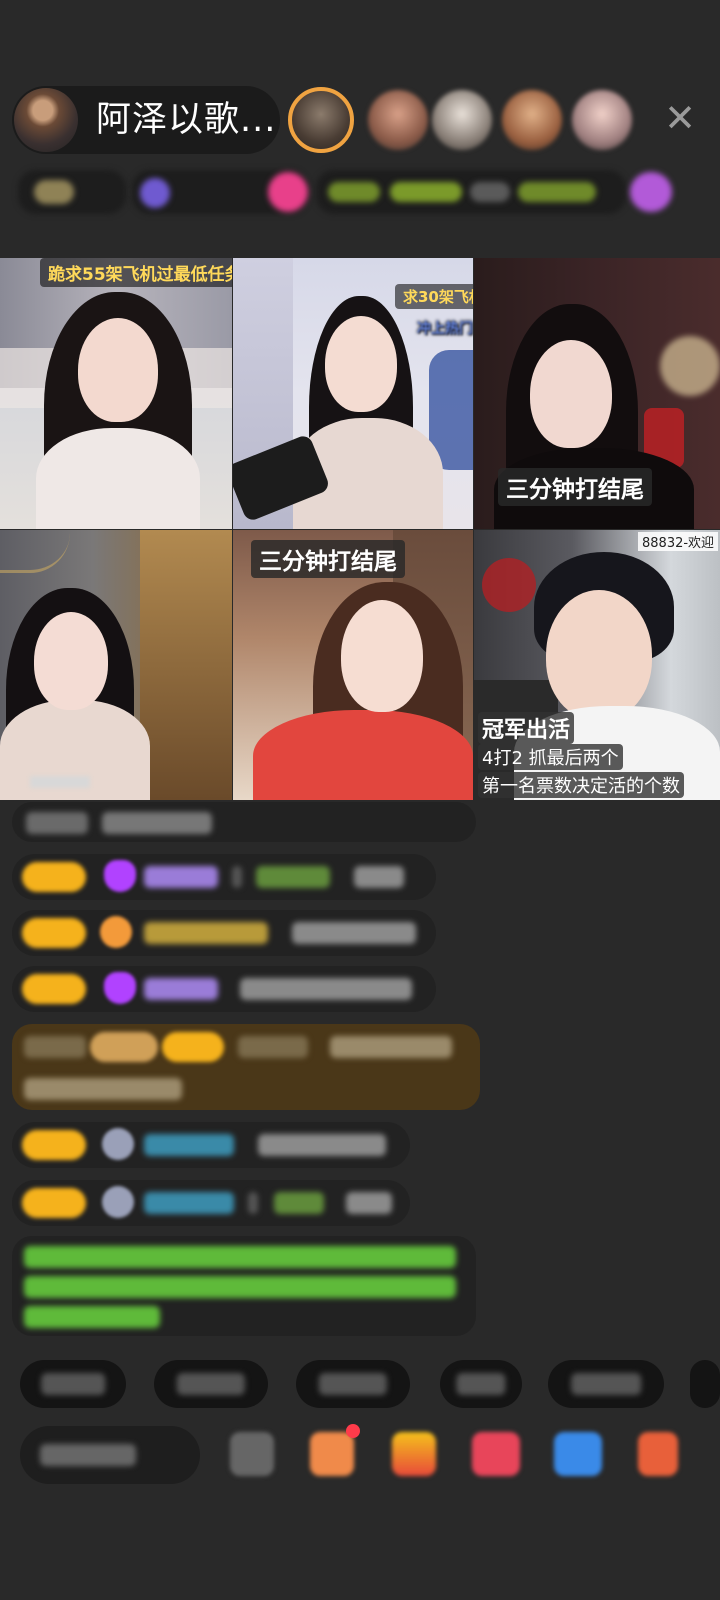  Describe the element at coordinates (288, 192) in the screenshot. I see `heart-icon` at that location.